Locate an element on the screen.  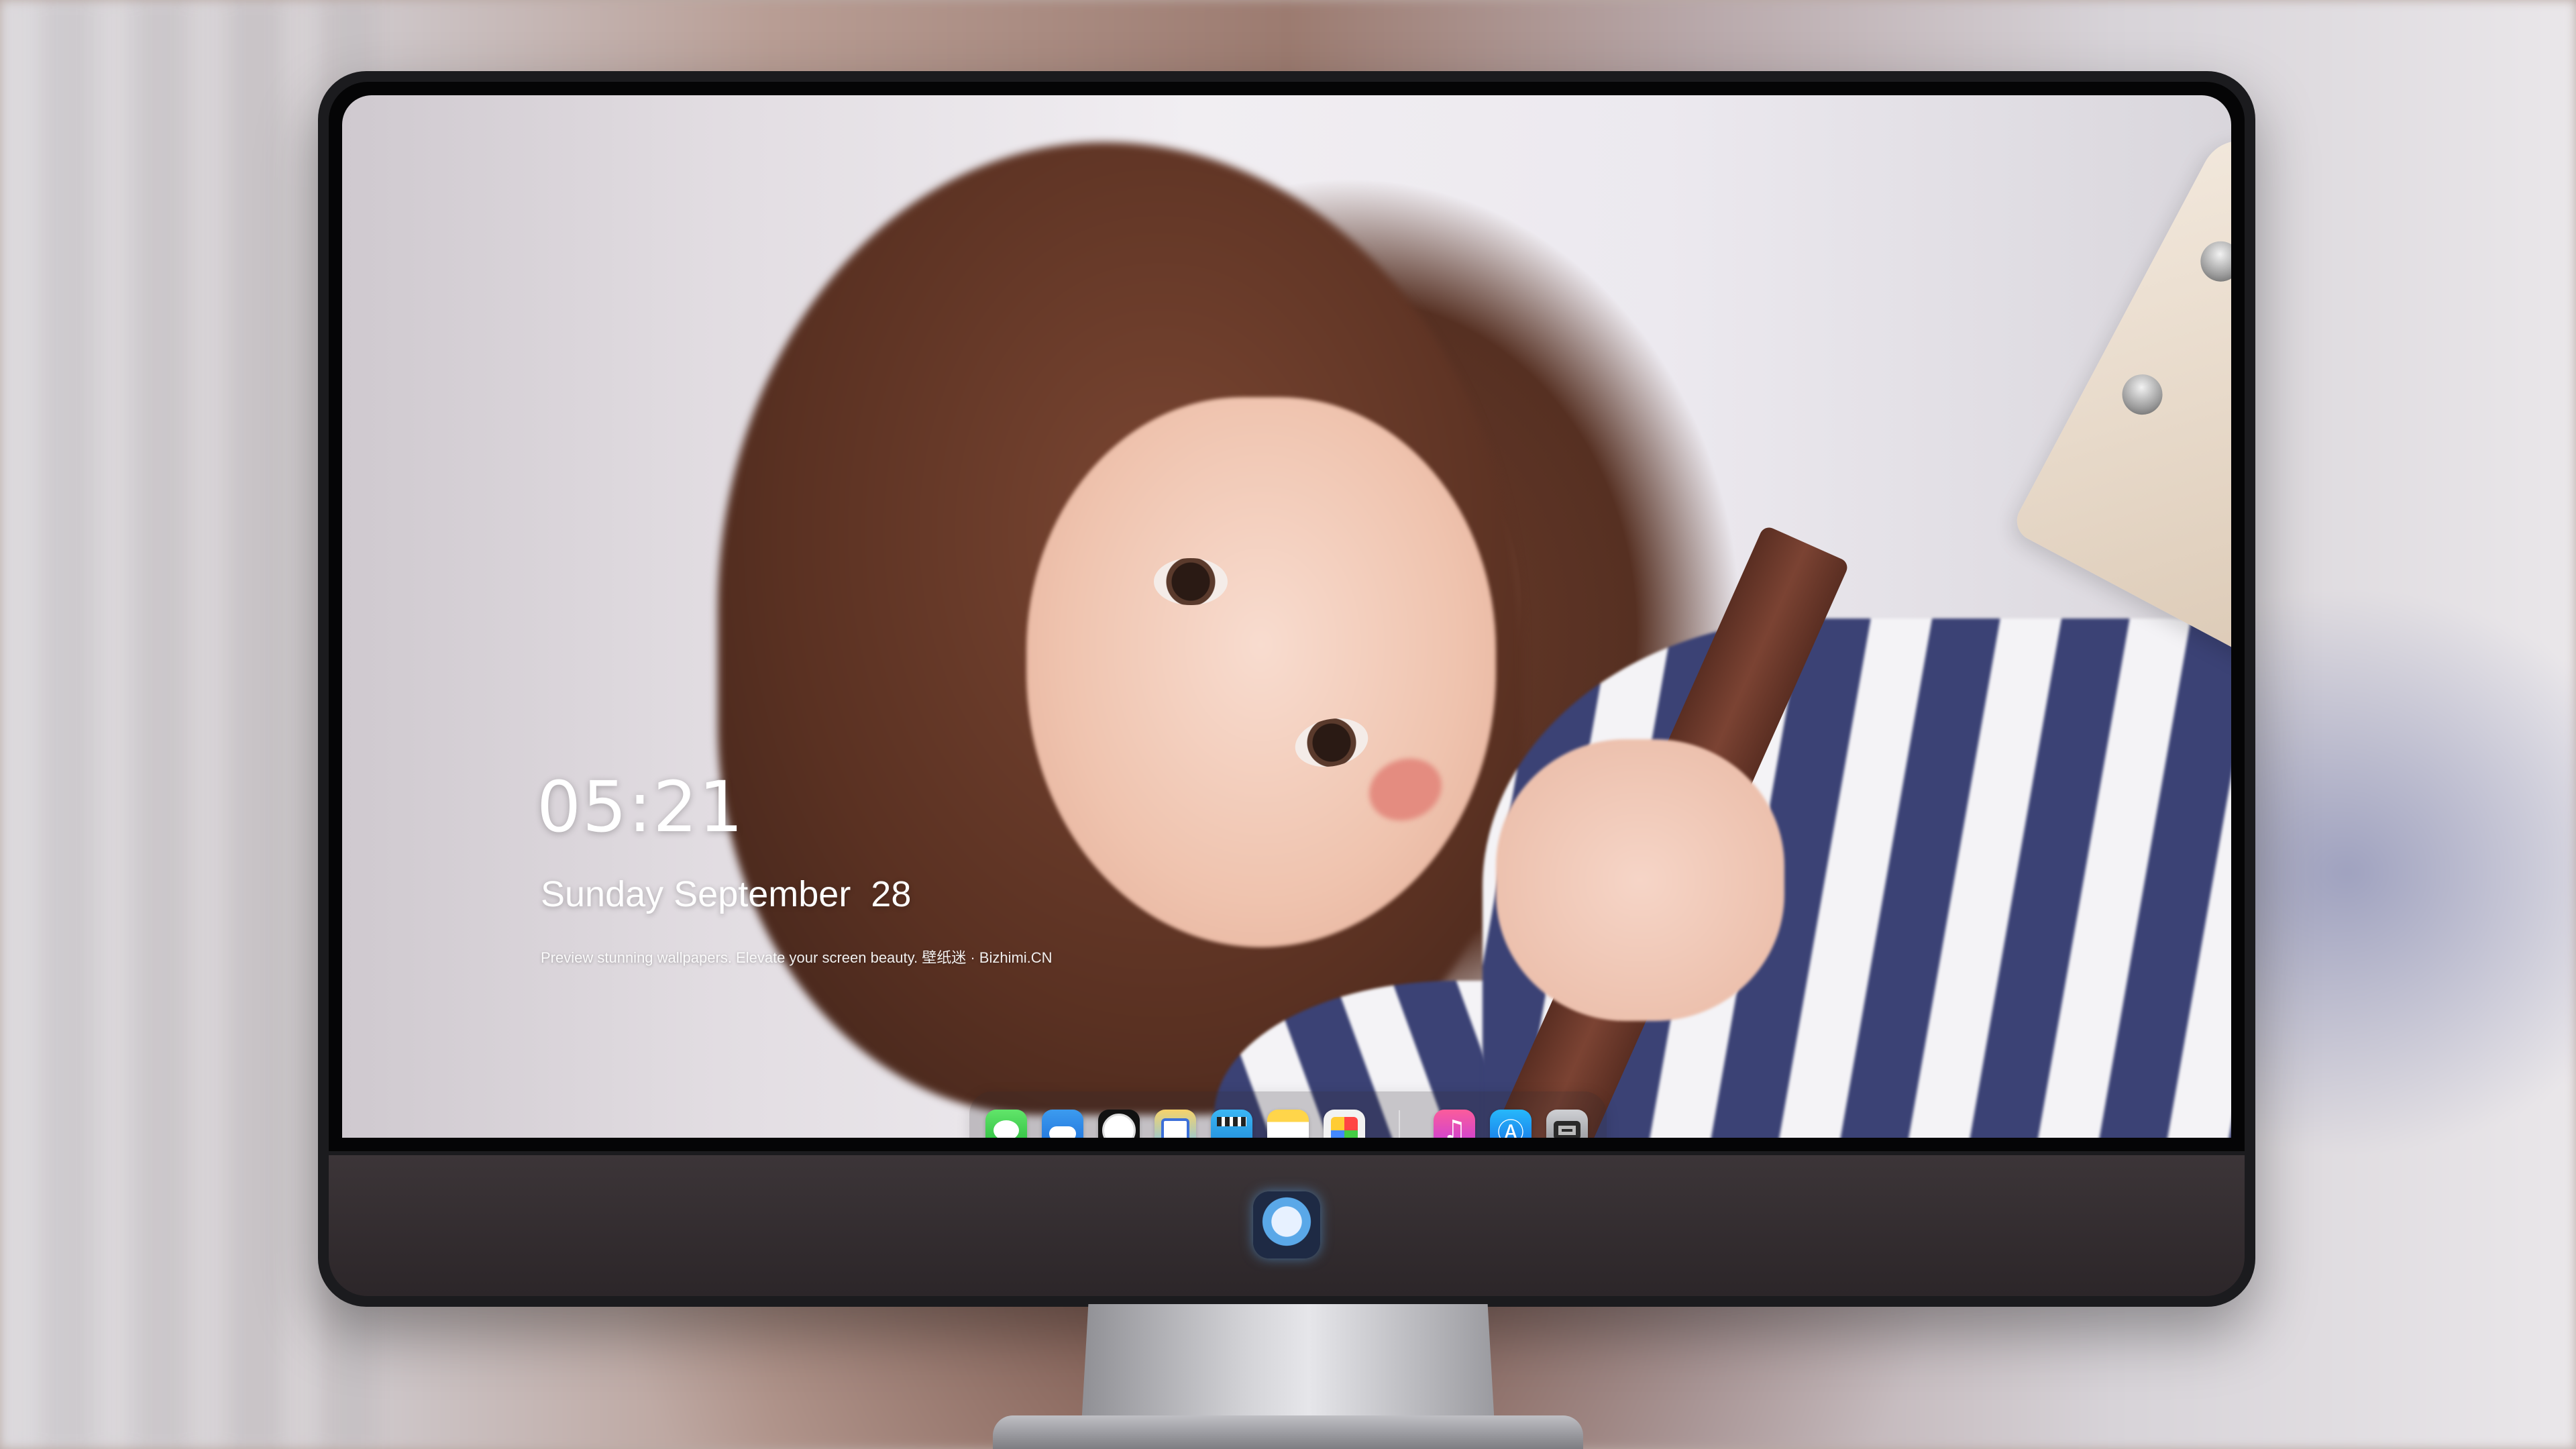
dock-separator is located at coordinates (1399, 1124).